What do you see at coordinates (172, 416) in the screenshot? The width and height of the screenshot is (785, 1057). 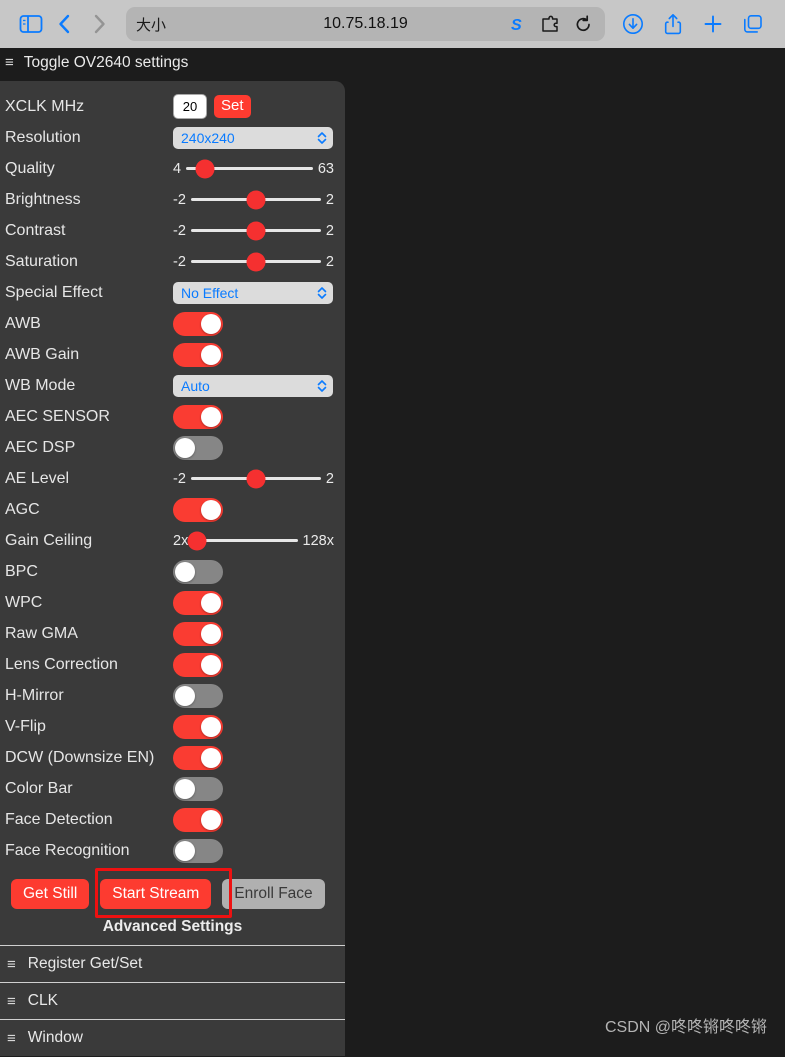 I see `setting-row-aec-sensor: AEC SENSOR` at bounding box center [172, 416].